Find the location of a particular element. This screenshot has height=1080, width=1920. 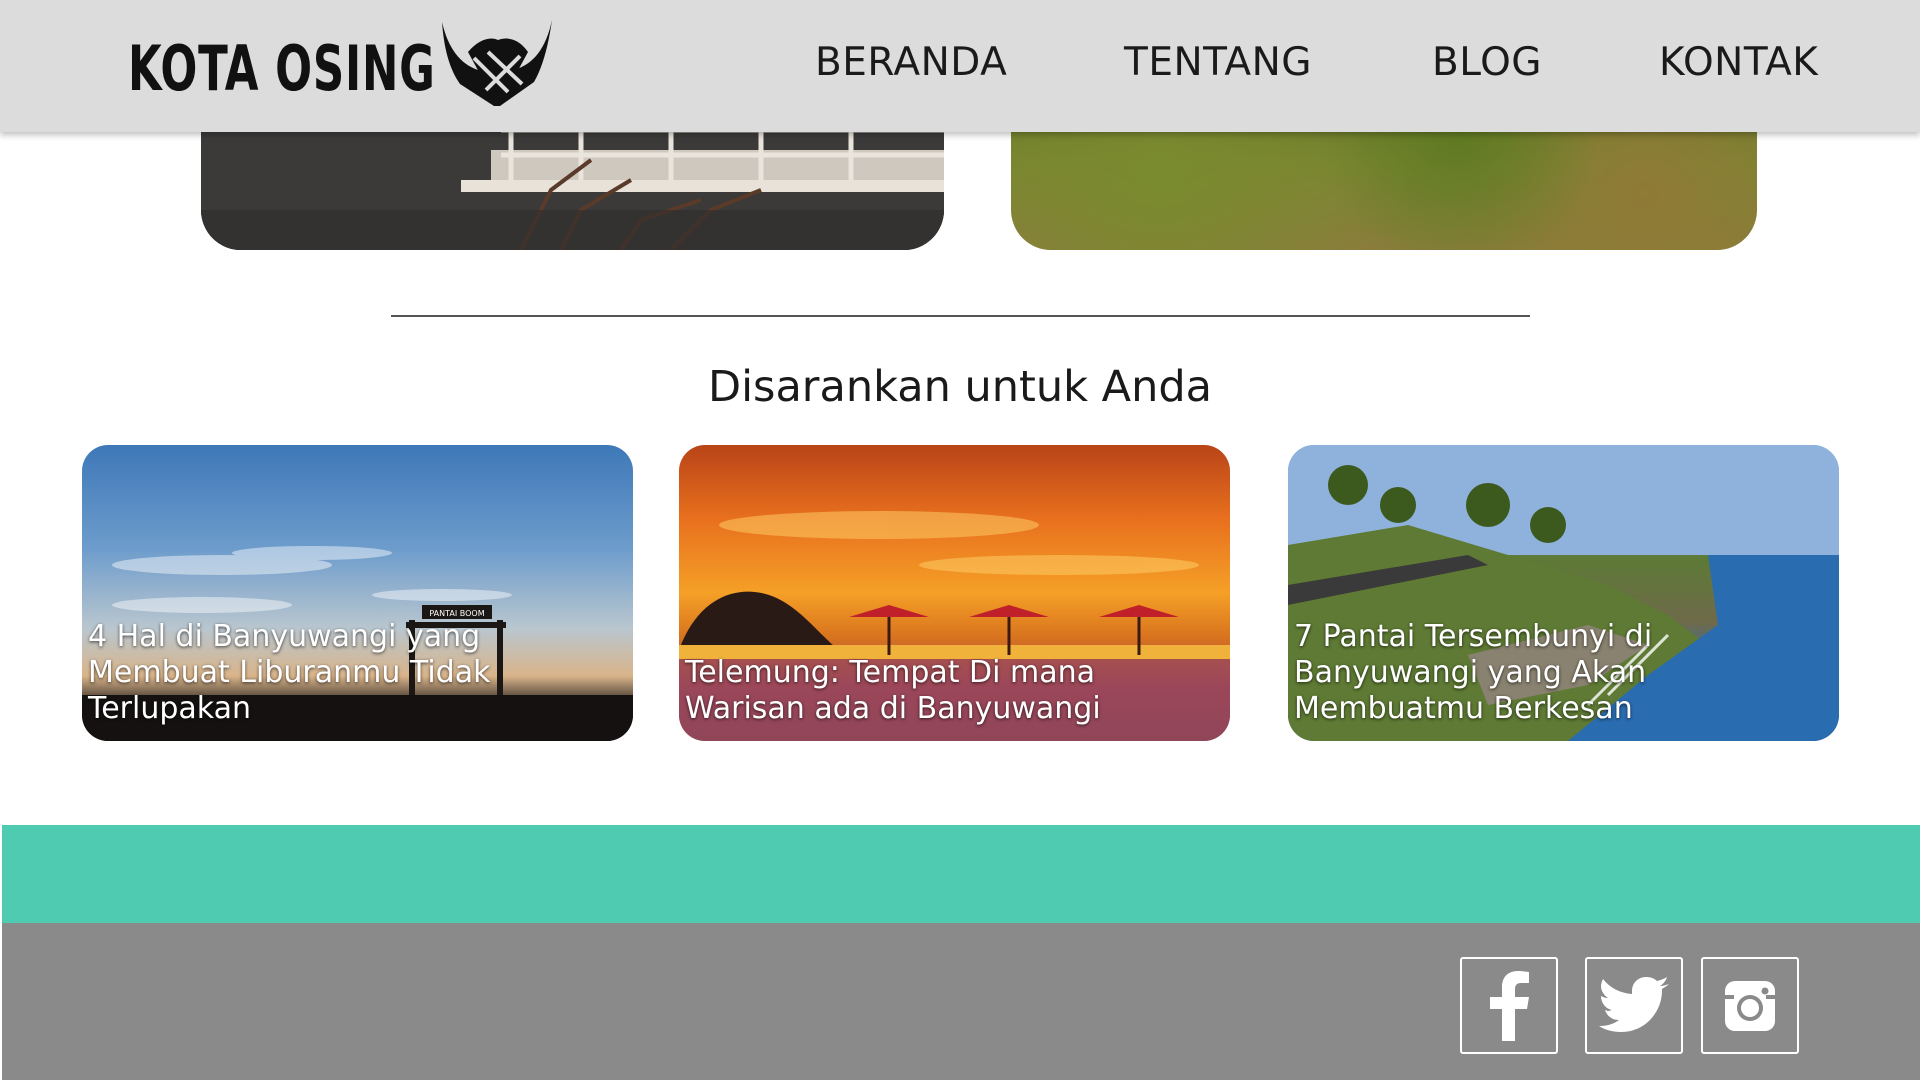

nav-tentang: TENTANG is located at coordinates (1218, 62).